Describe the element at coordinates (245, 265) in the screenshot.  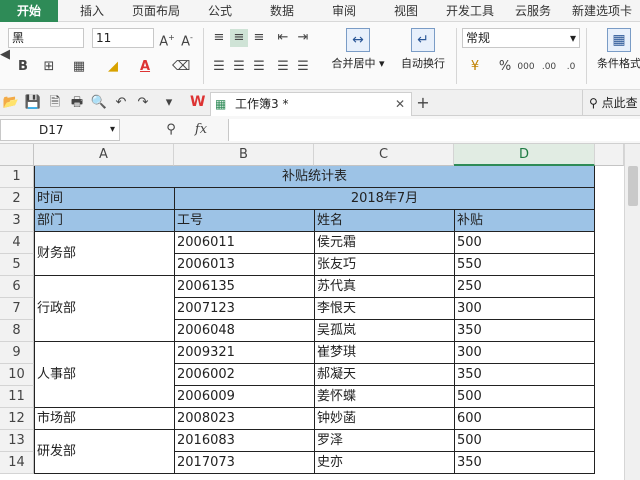
I see `employee-id-cell: 2006013` at that location.